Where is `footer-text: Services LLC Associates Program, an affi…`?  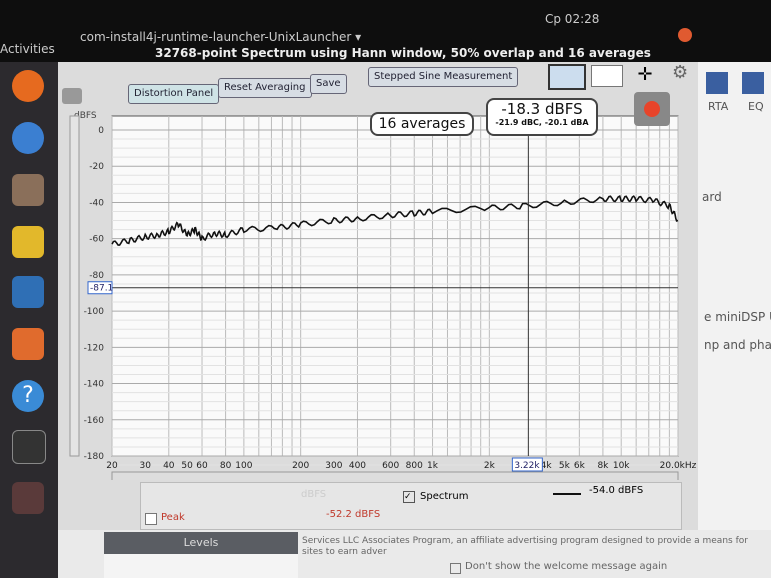
footer-text: Services LLC Associates Program, an affi… is located at coordinates (525, 546).